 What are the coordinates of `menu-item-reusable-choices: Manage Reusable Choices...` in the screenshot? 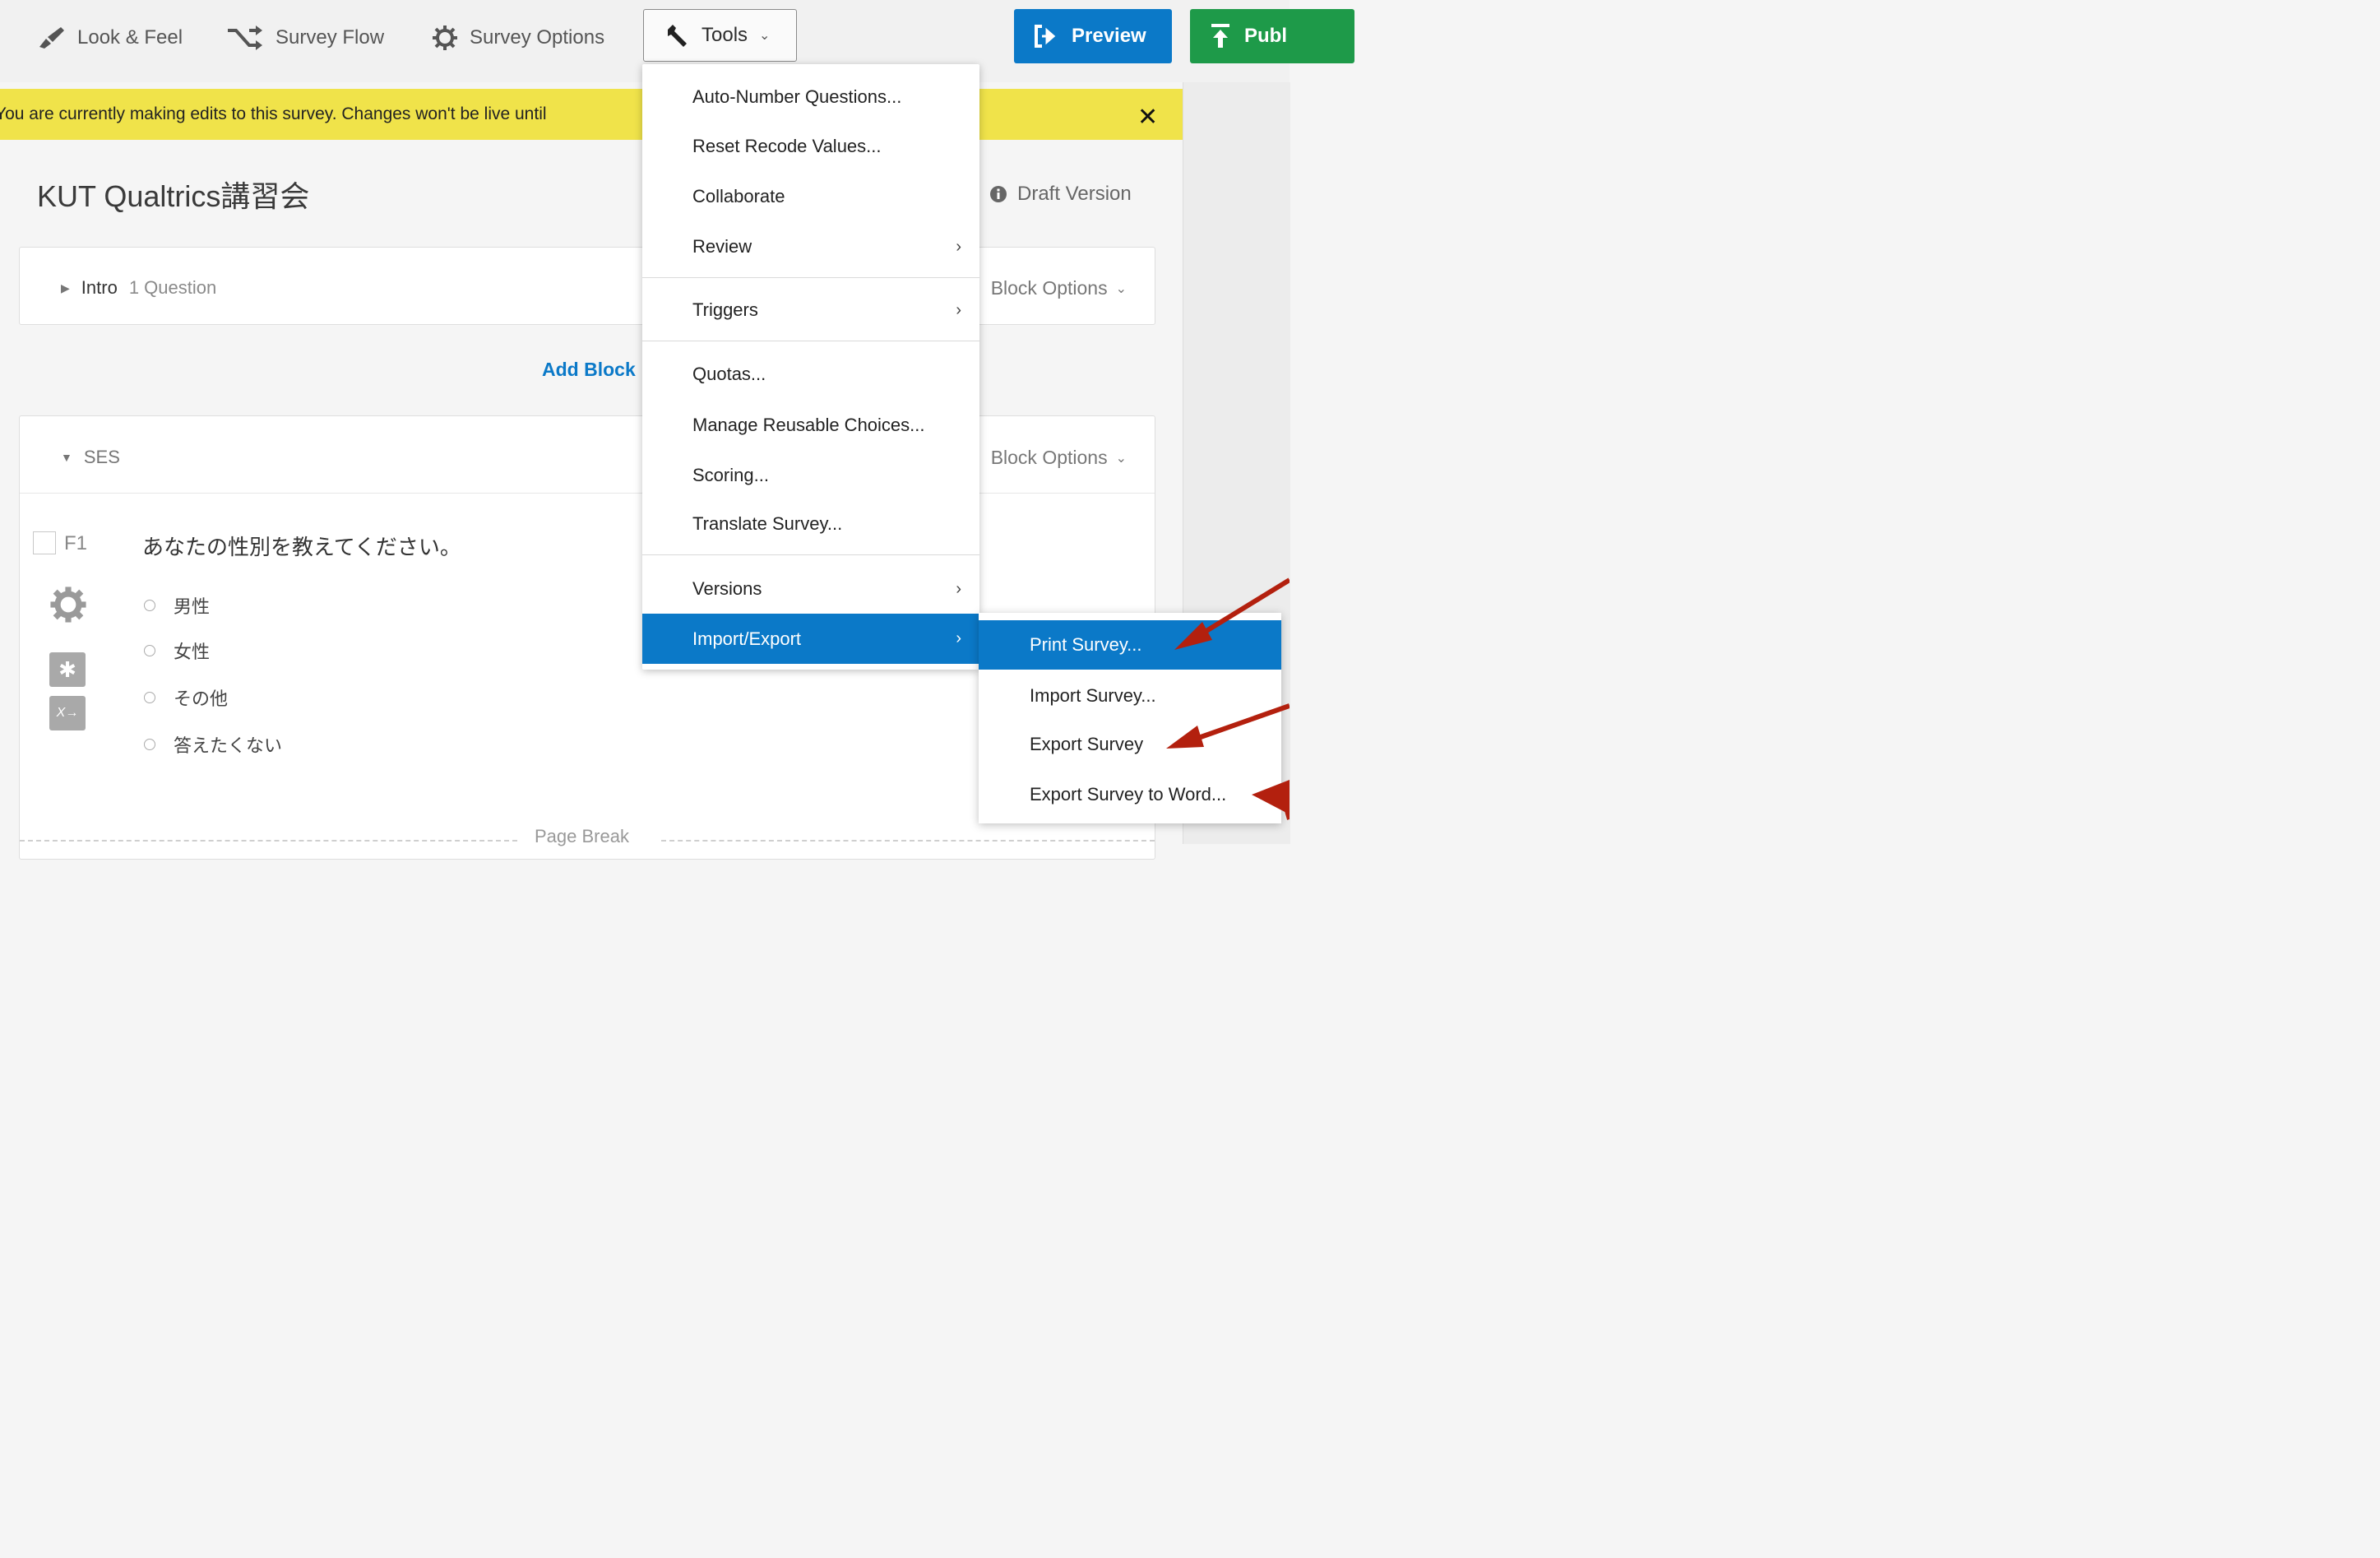 It's located at (810, 425).